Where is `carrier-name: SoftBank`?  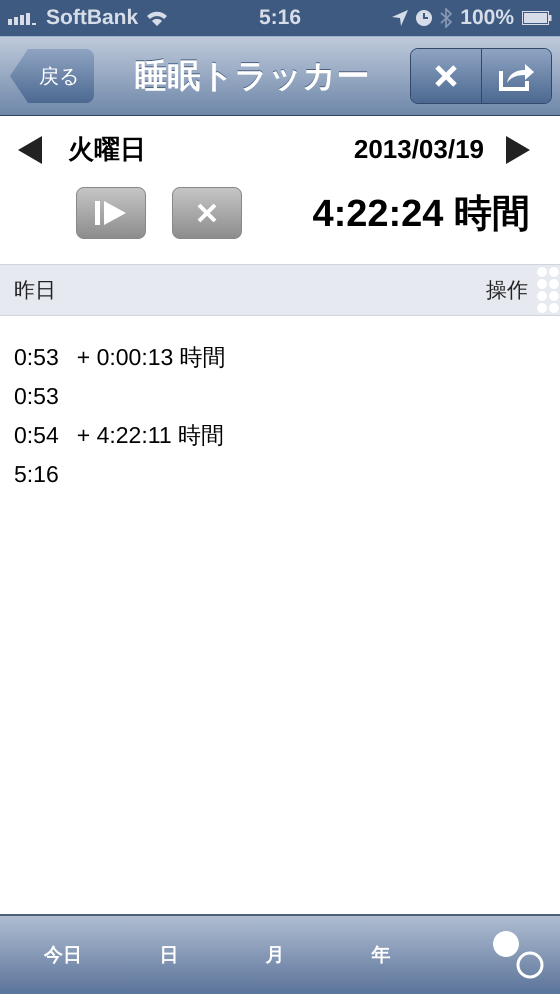 carrier-name: SoftBank is located at coordinates (92, 18).